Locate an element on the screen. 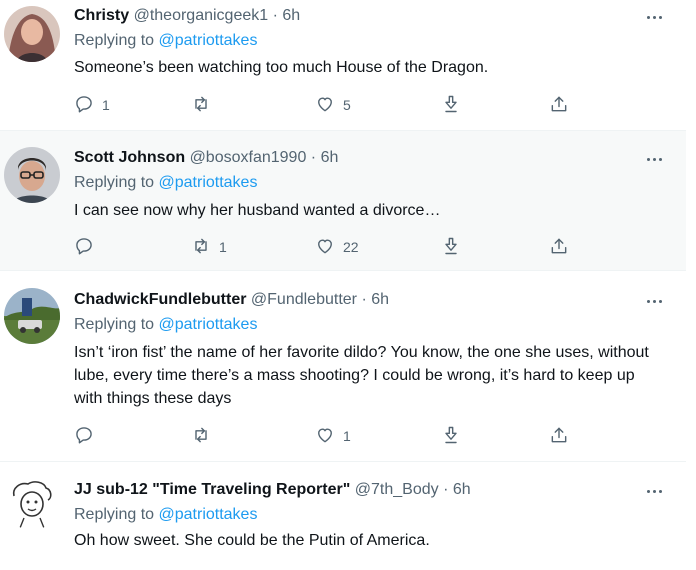  reply-count: 1 is located at coordinates (106, 105).